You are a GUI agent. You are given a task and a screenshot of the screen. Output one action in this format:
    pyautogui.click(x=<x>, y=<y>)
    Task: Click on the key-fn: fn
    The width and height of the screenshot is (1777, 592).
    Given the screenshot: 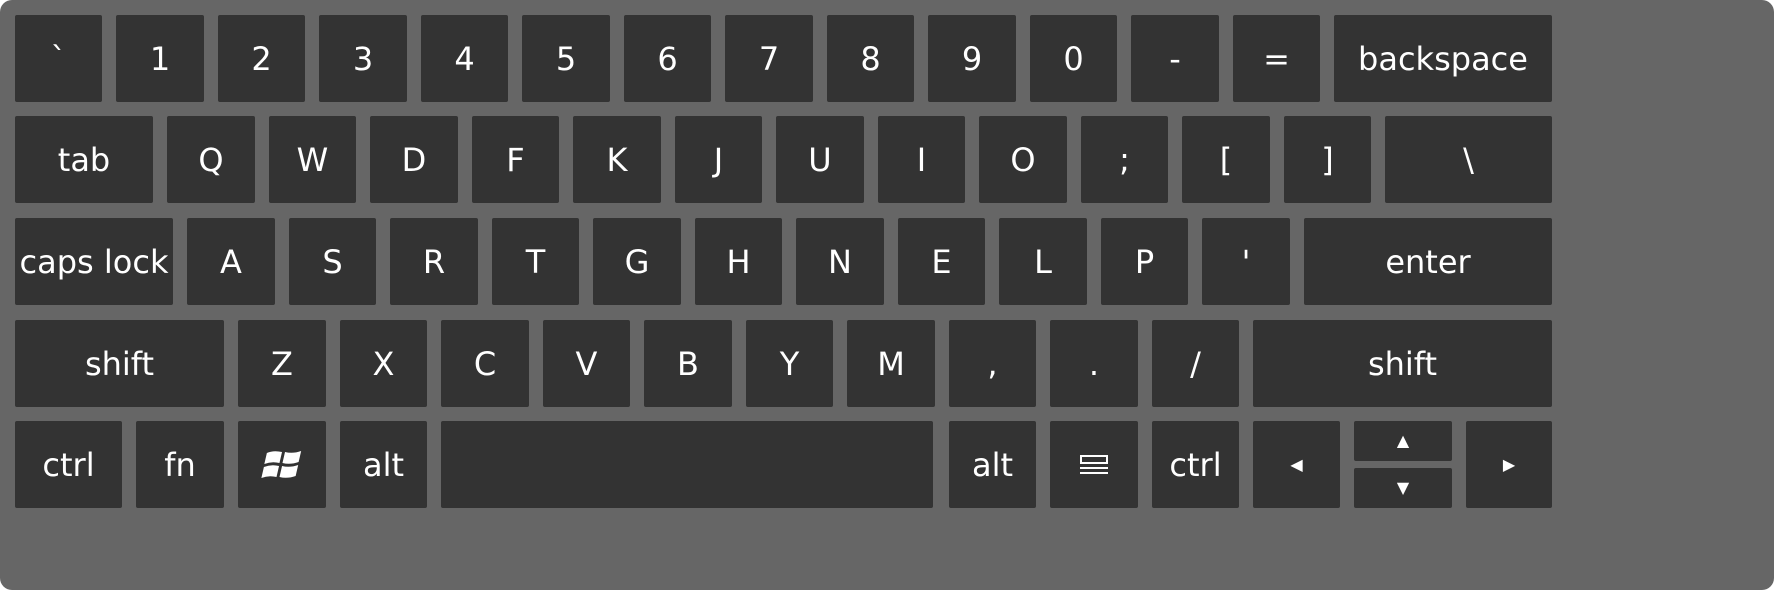 What is the action you would take?
    pyautogui.click(x=180, y=464)
    